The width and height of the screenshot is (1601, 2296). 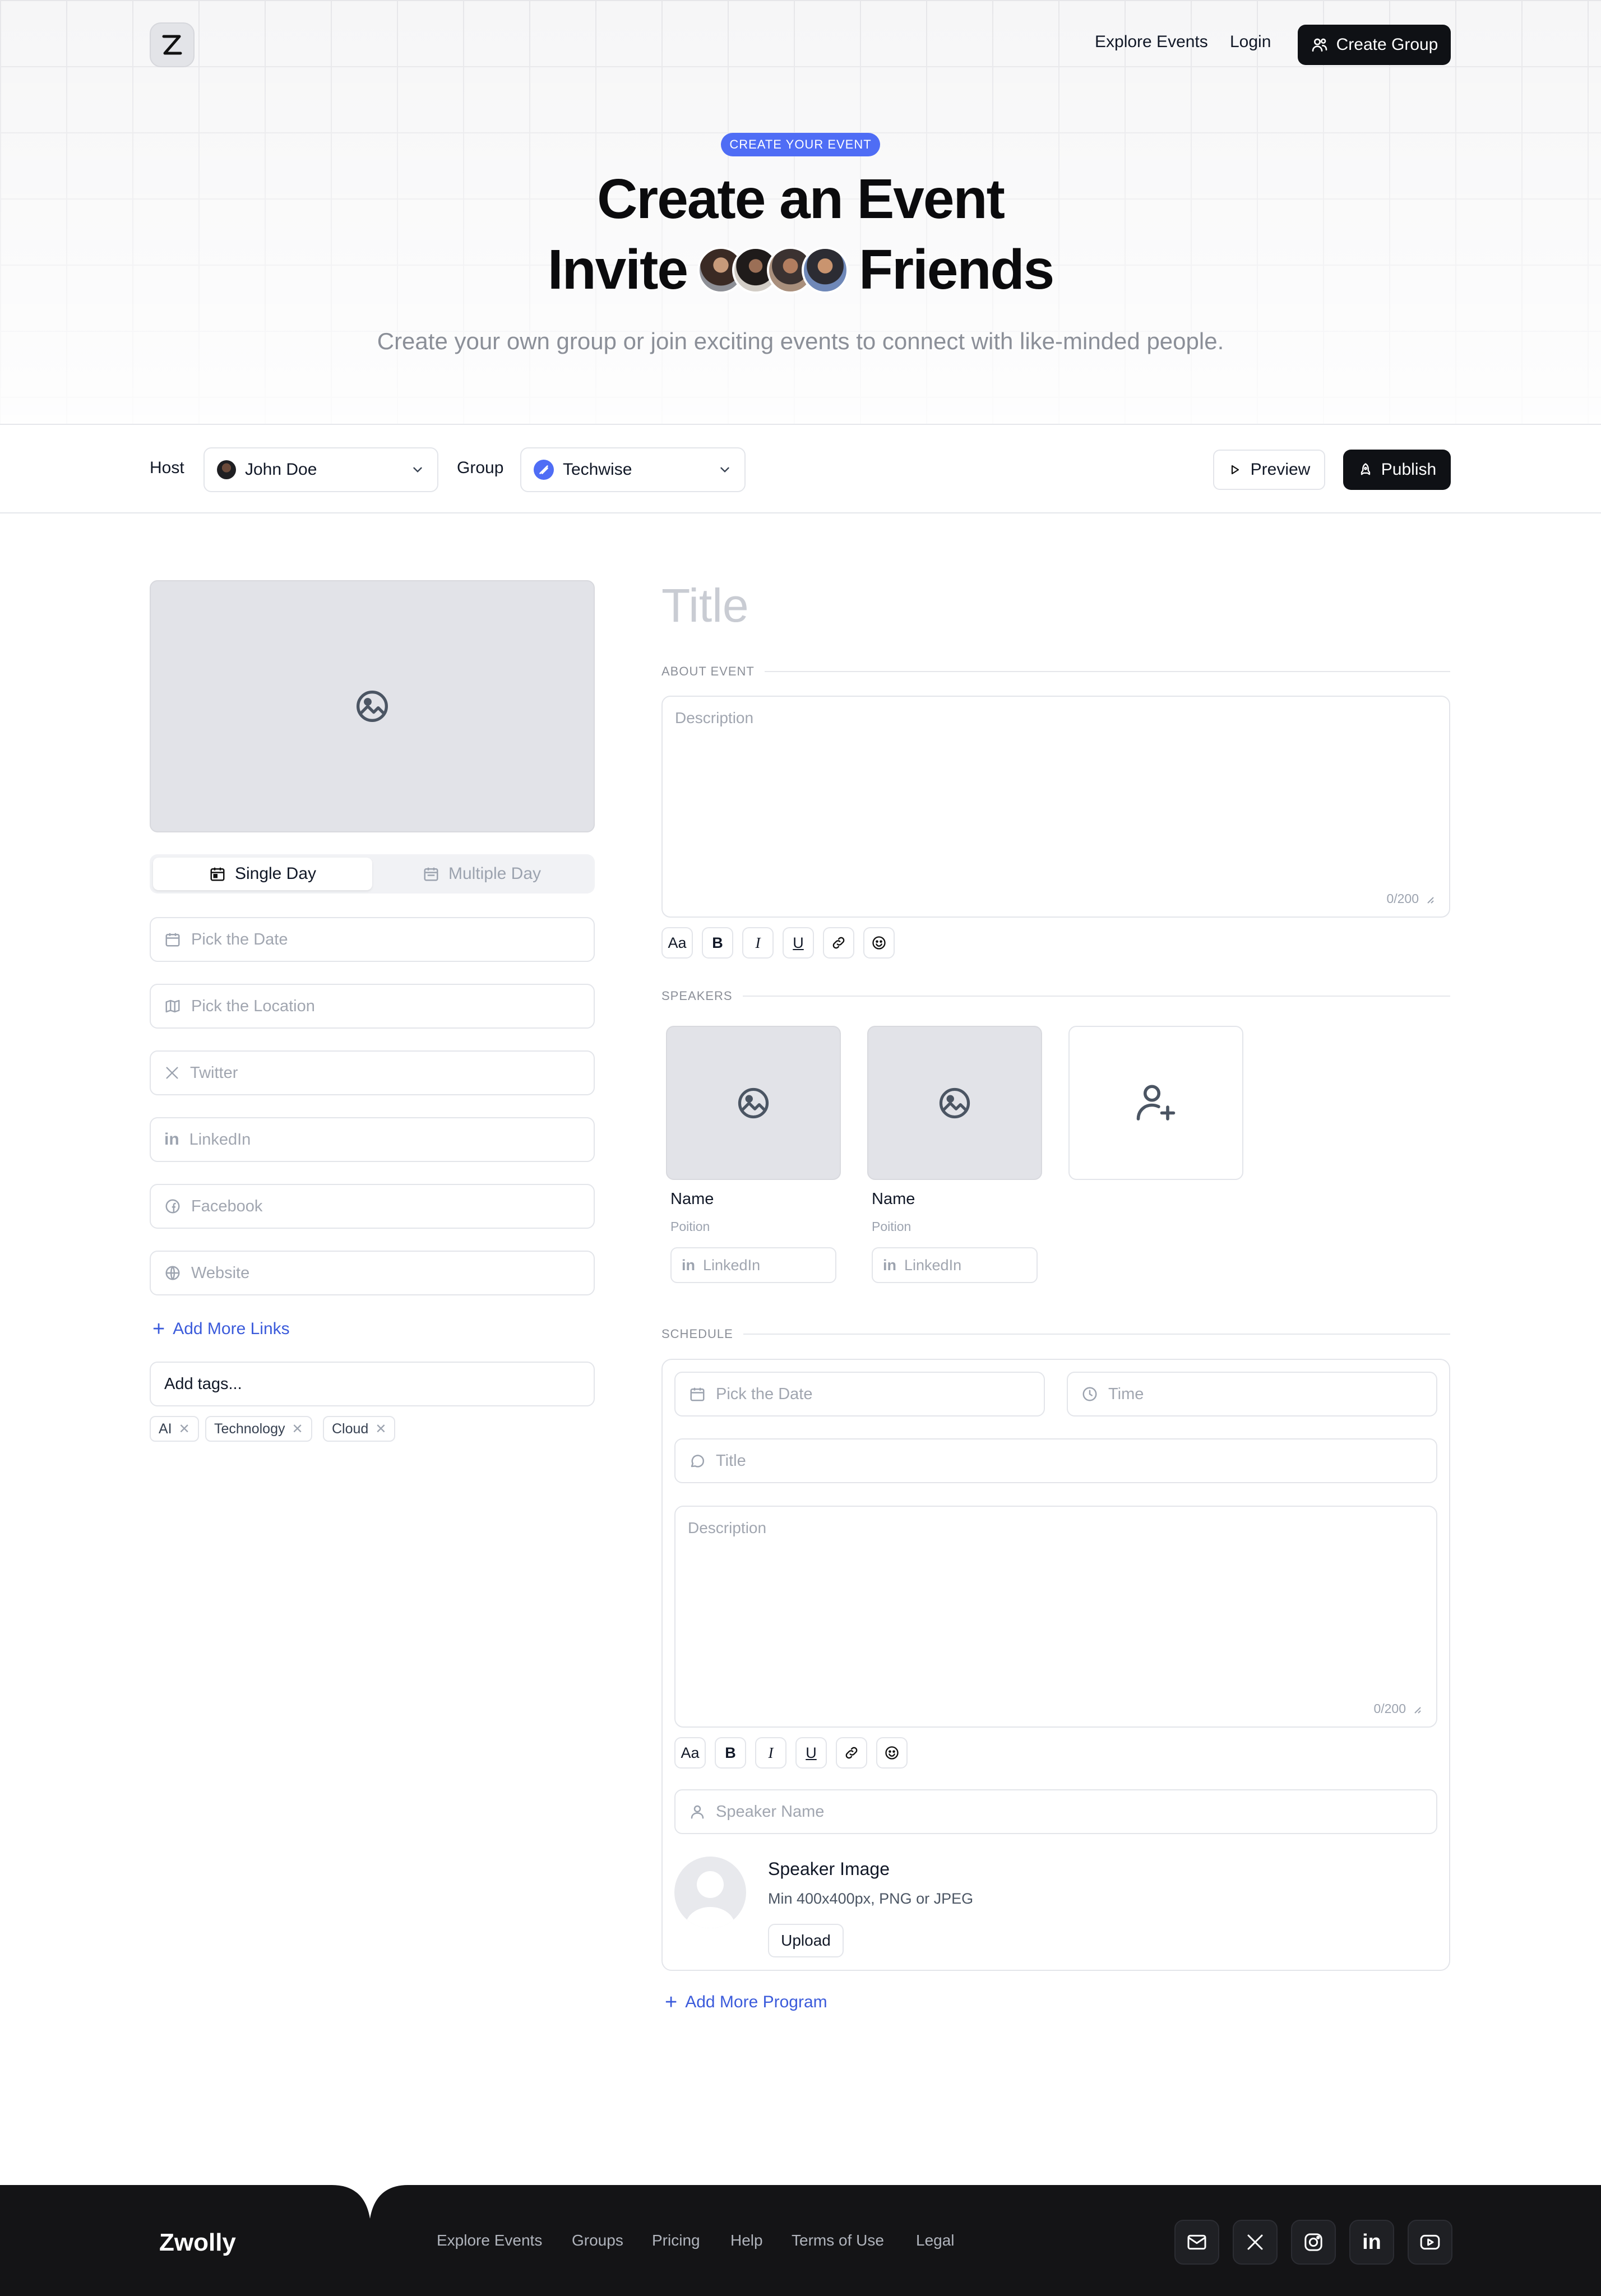 What do you see at coordinates (1197, 2242) in the screenshot?
I see `social-mail-button` at bounding box center [1197, 2242].